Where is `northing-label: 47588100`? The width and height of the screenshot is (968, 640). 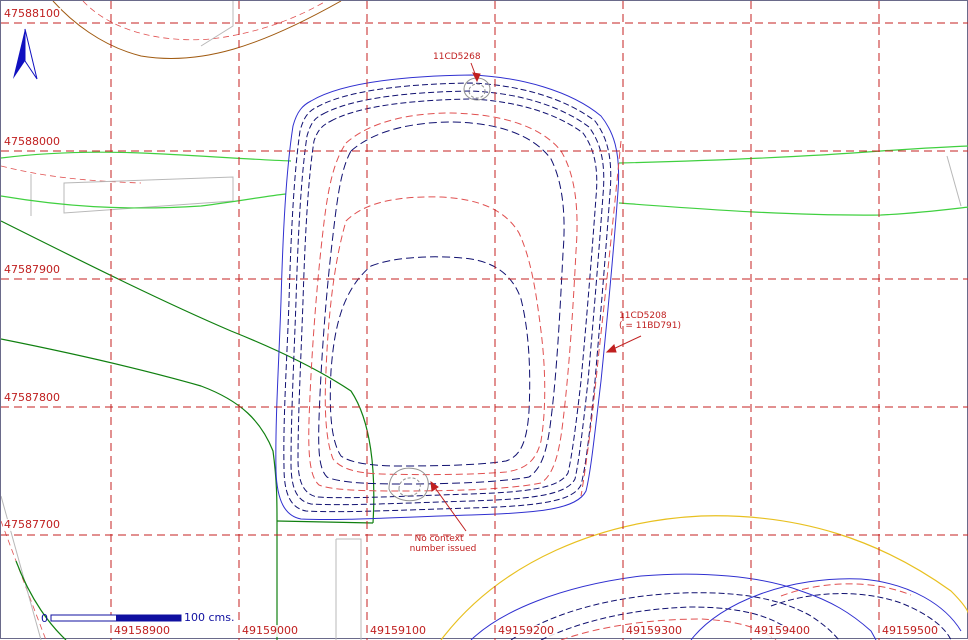
northing-label: 47588100 is located at coordinates (32, 13).